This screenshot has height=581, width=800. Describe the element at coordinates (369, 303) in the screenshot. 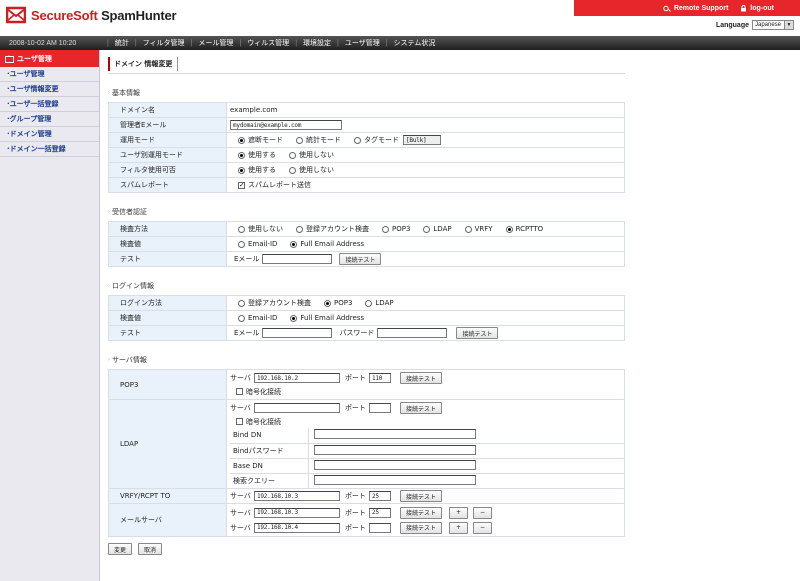

I see `login-ldap-radio` at that location.